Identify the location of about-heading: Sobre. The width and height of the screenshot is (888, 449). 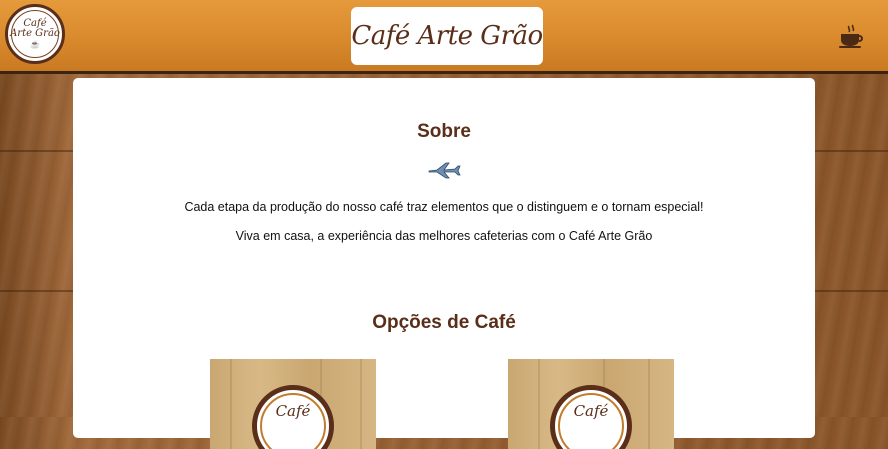
(444, 131).